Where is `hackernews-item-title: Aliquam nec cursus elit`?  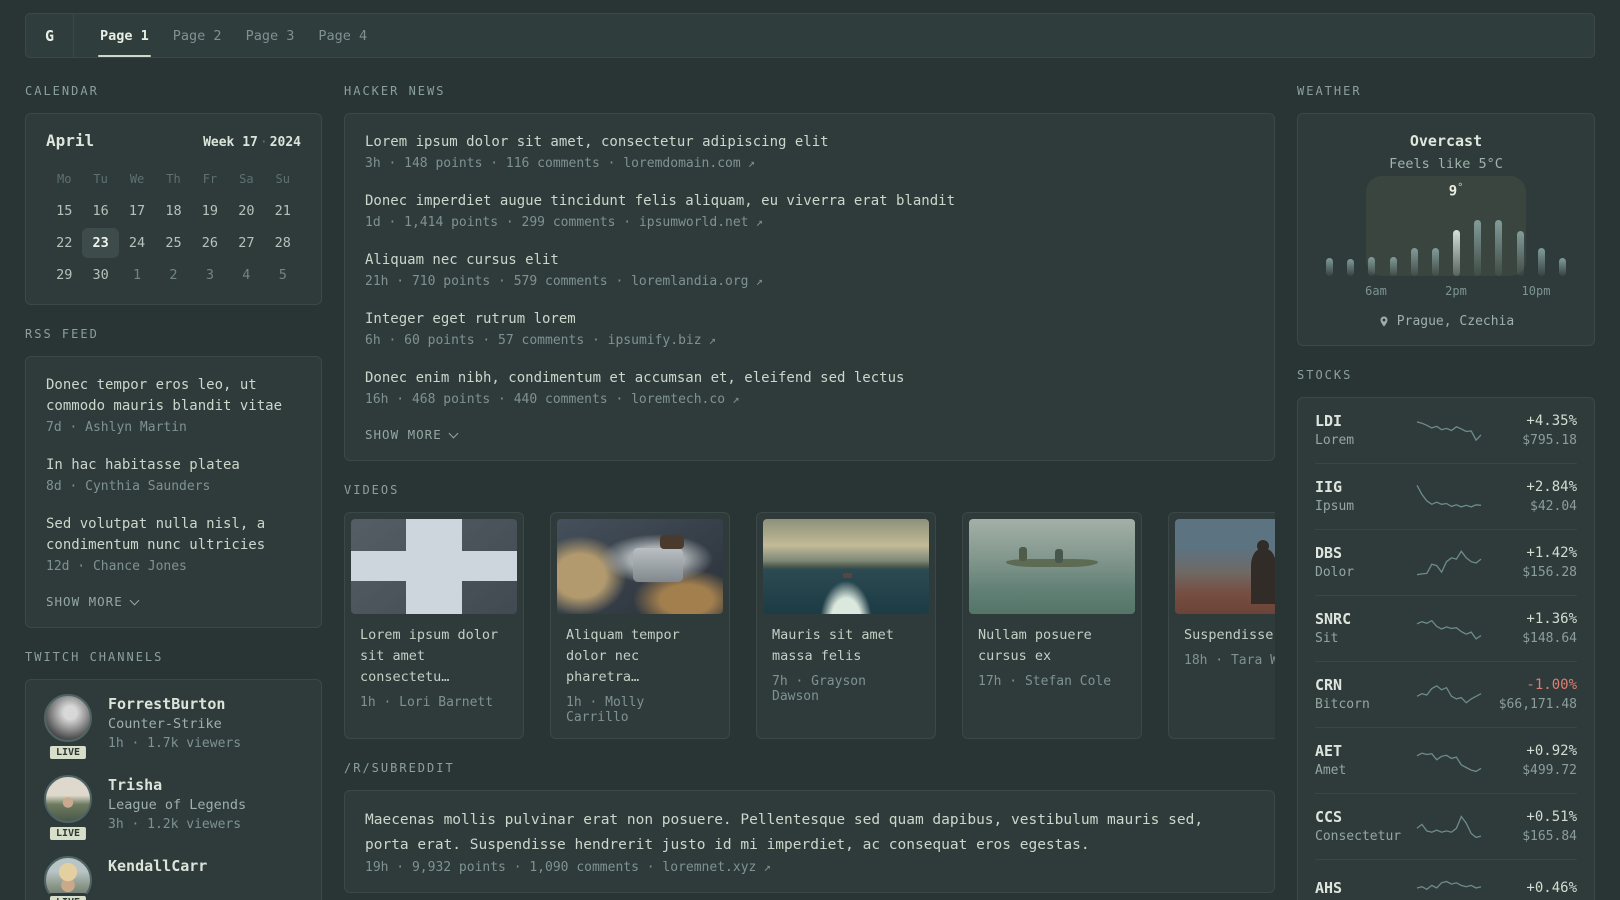 hackernews-item-title: Aliquam nec cursus elit is located at coordinates (809, 260).